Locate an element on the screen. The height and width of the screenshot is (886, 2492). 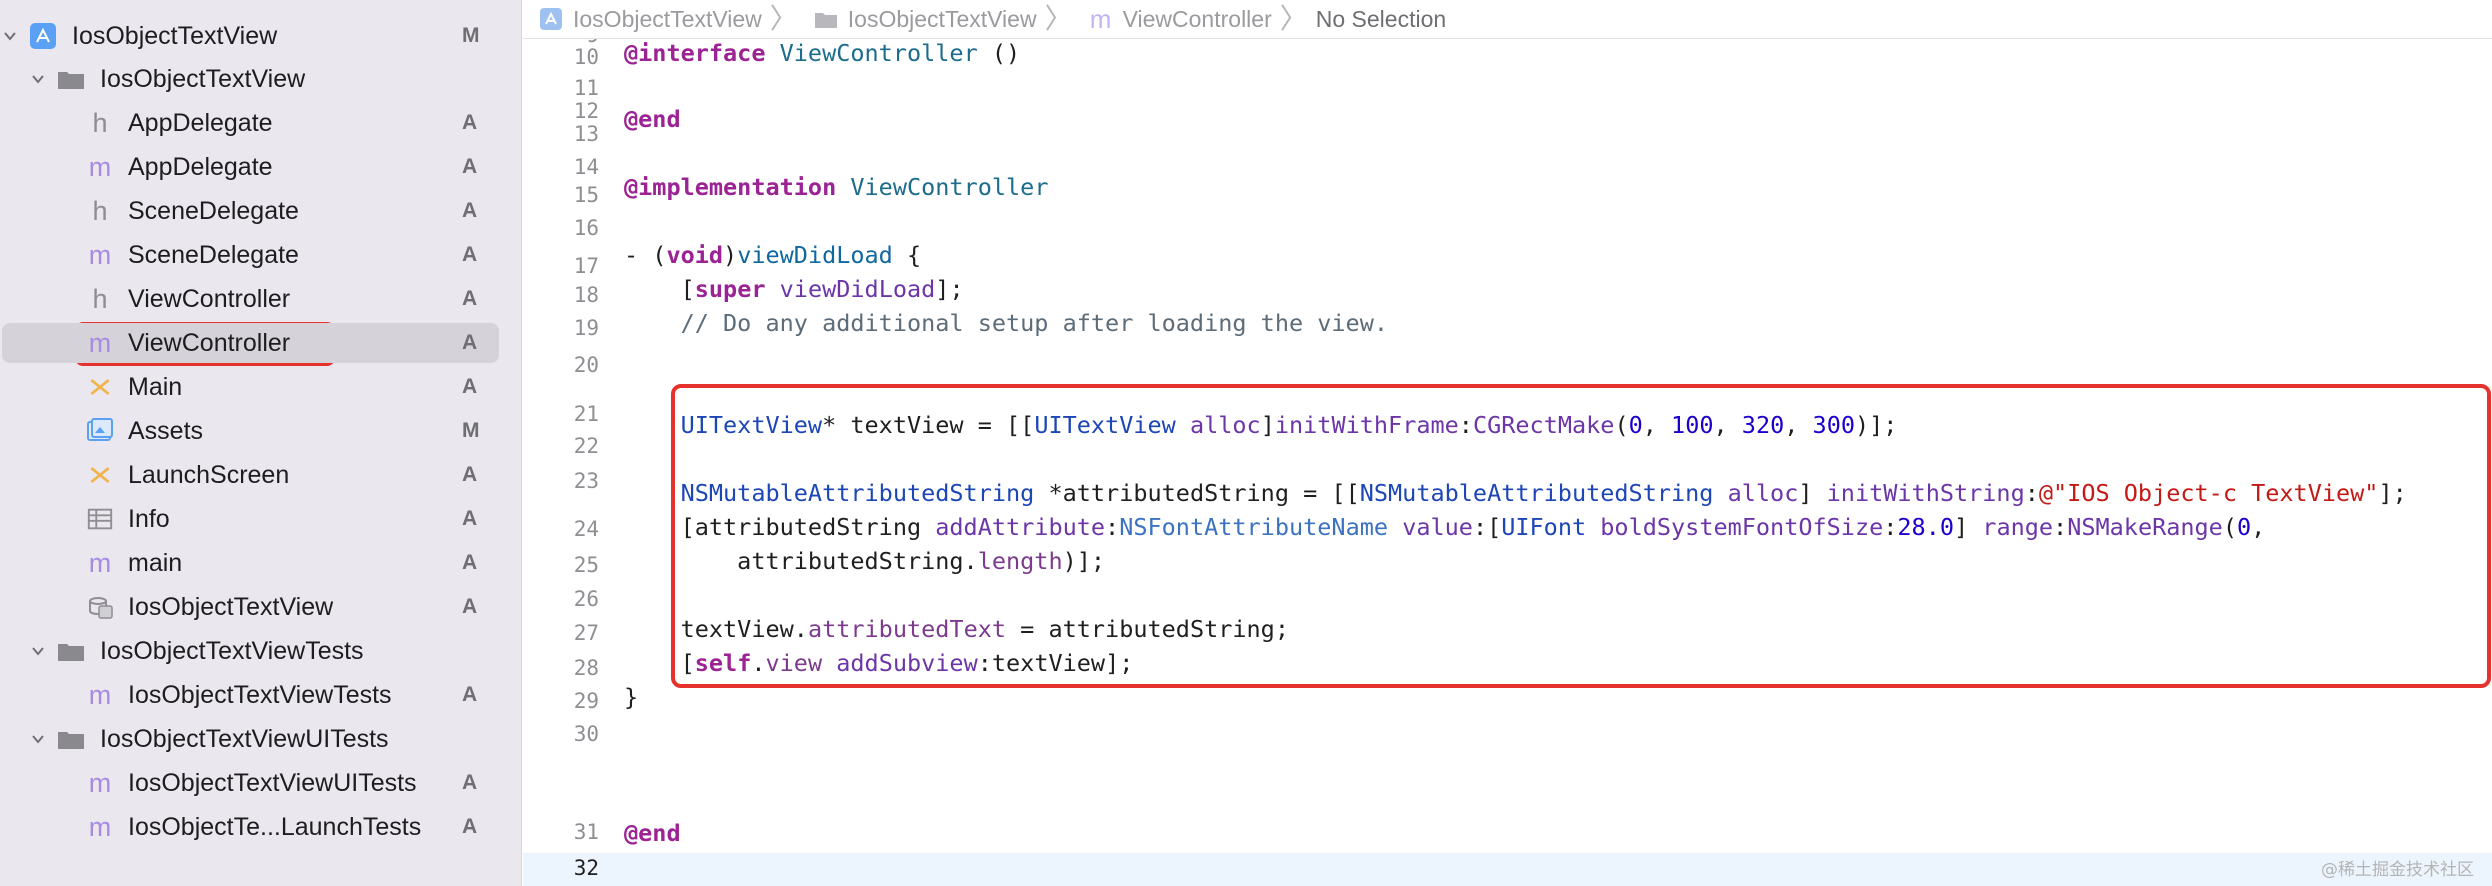
code-line: attributedString.length)]; is located at coordinates (864, 561).